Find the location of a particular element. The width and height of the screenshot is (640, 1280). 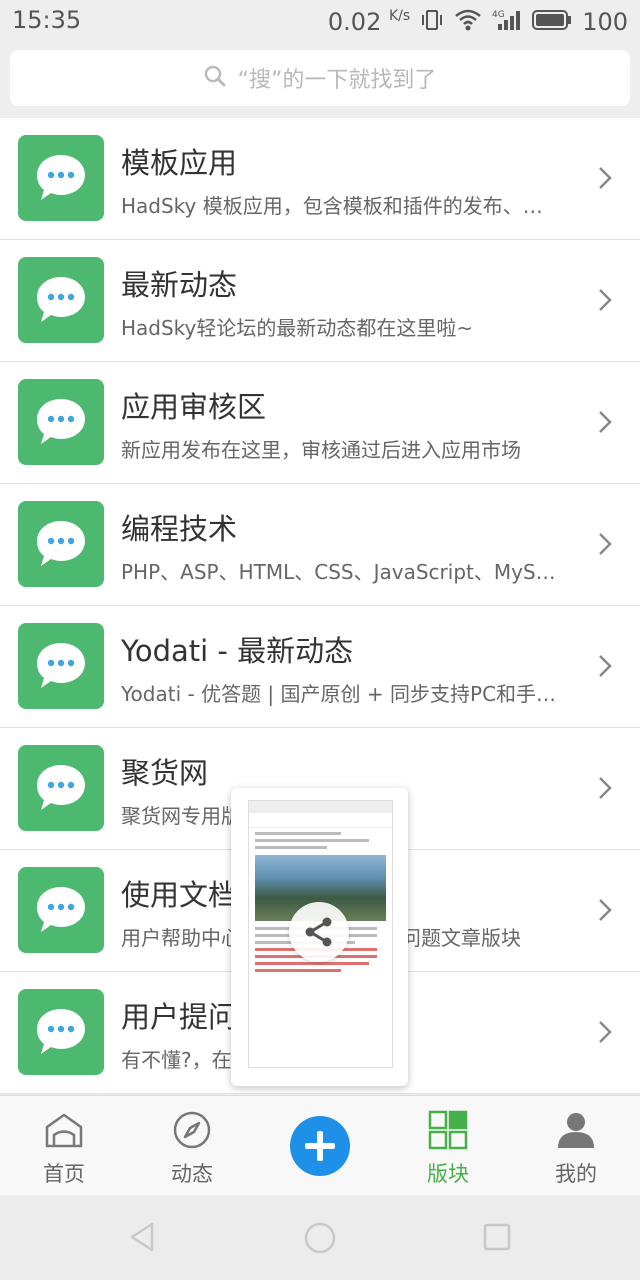

search-input: “搜”的一下就找到了 is located at coordinates (320, 78).